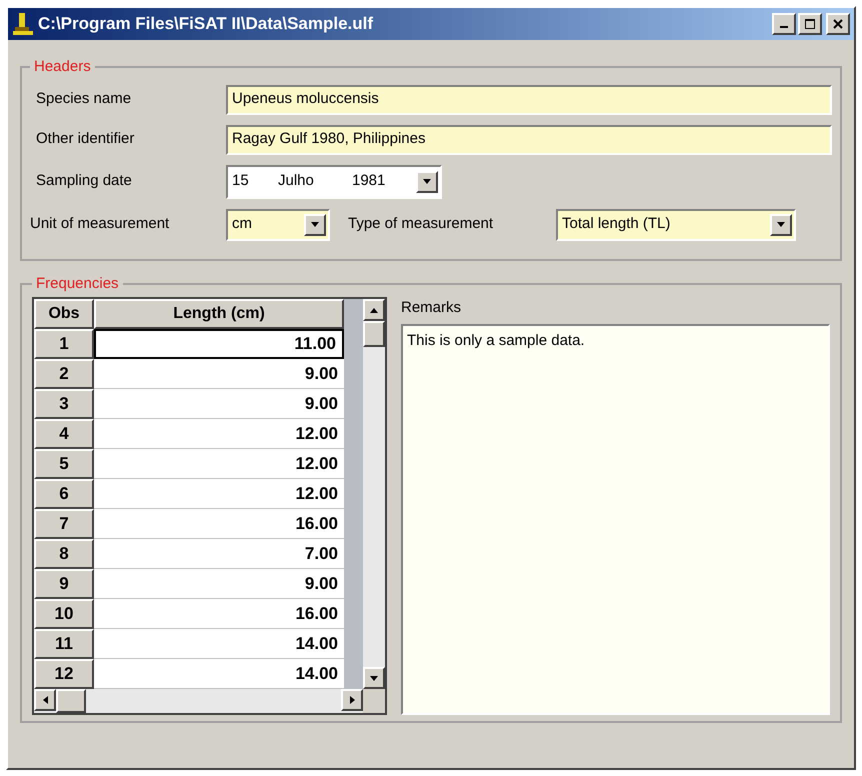 The width and height of the screenshot is (862, 776). Describe the element at coordinates (85, 139) in the screenshot. I see `field-label: Other identifier` at that location.